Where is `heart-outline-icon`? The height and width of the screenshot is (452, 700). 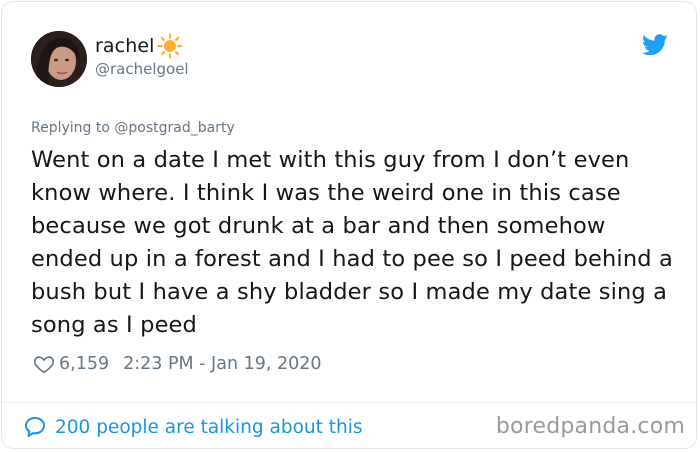
heart-outline-icon is located at coordinates (44, 364).